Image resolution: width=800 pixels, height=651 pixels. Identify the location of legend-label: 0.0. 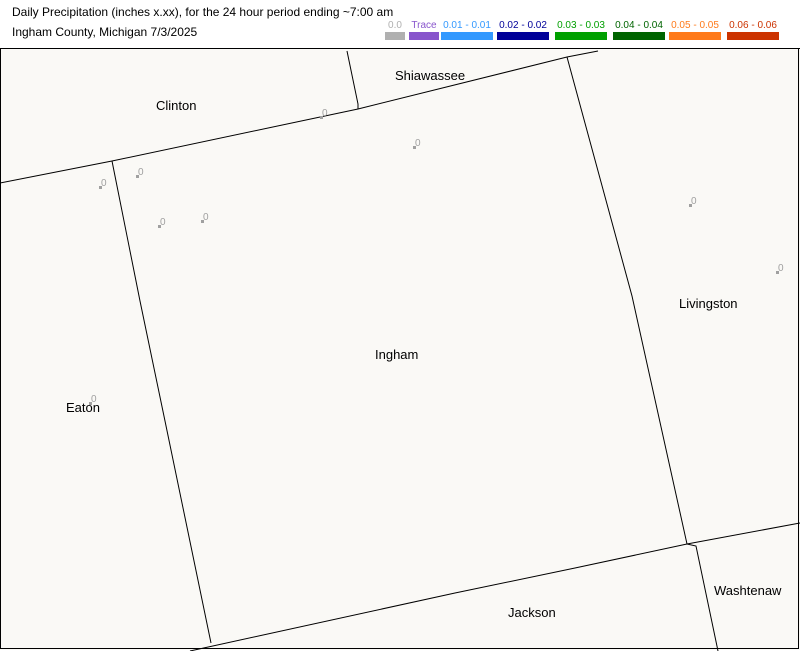
(395, 25).